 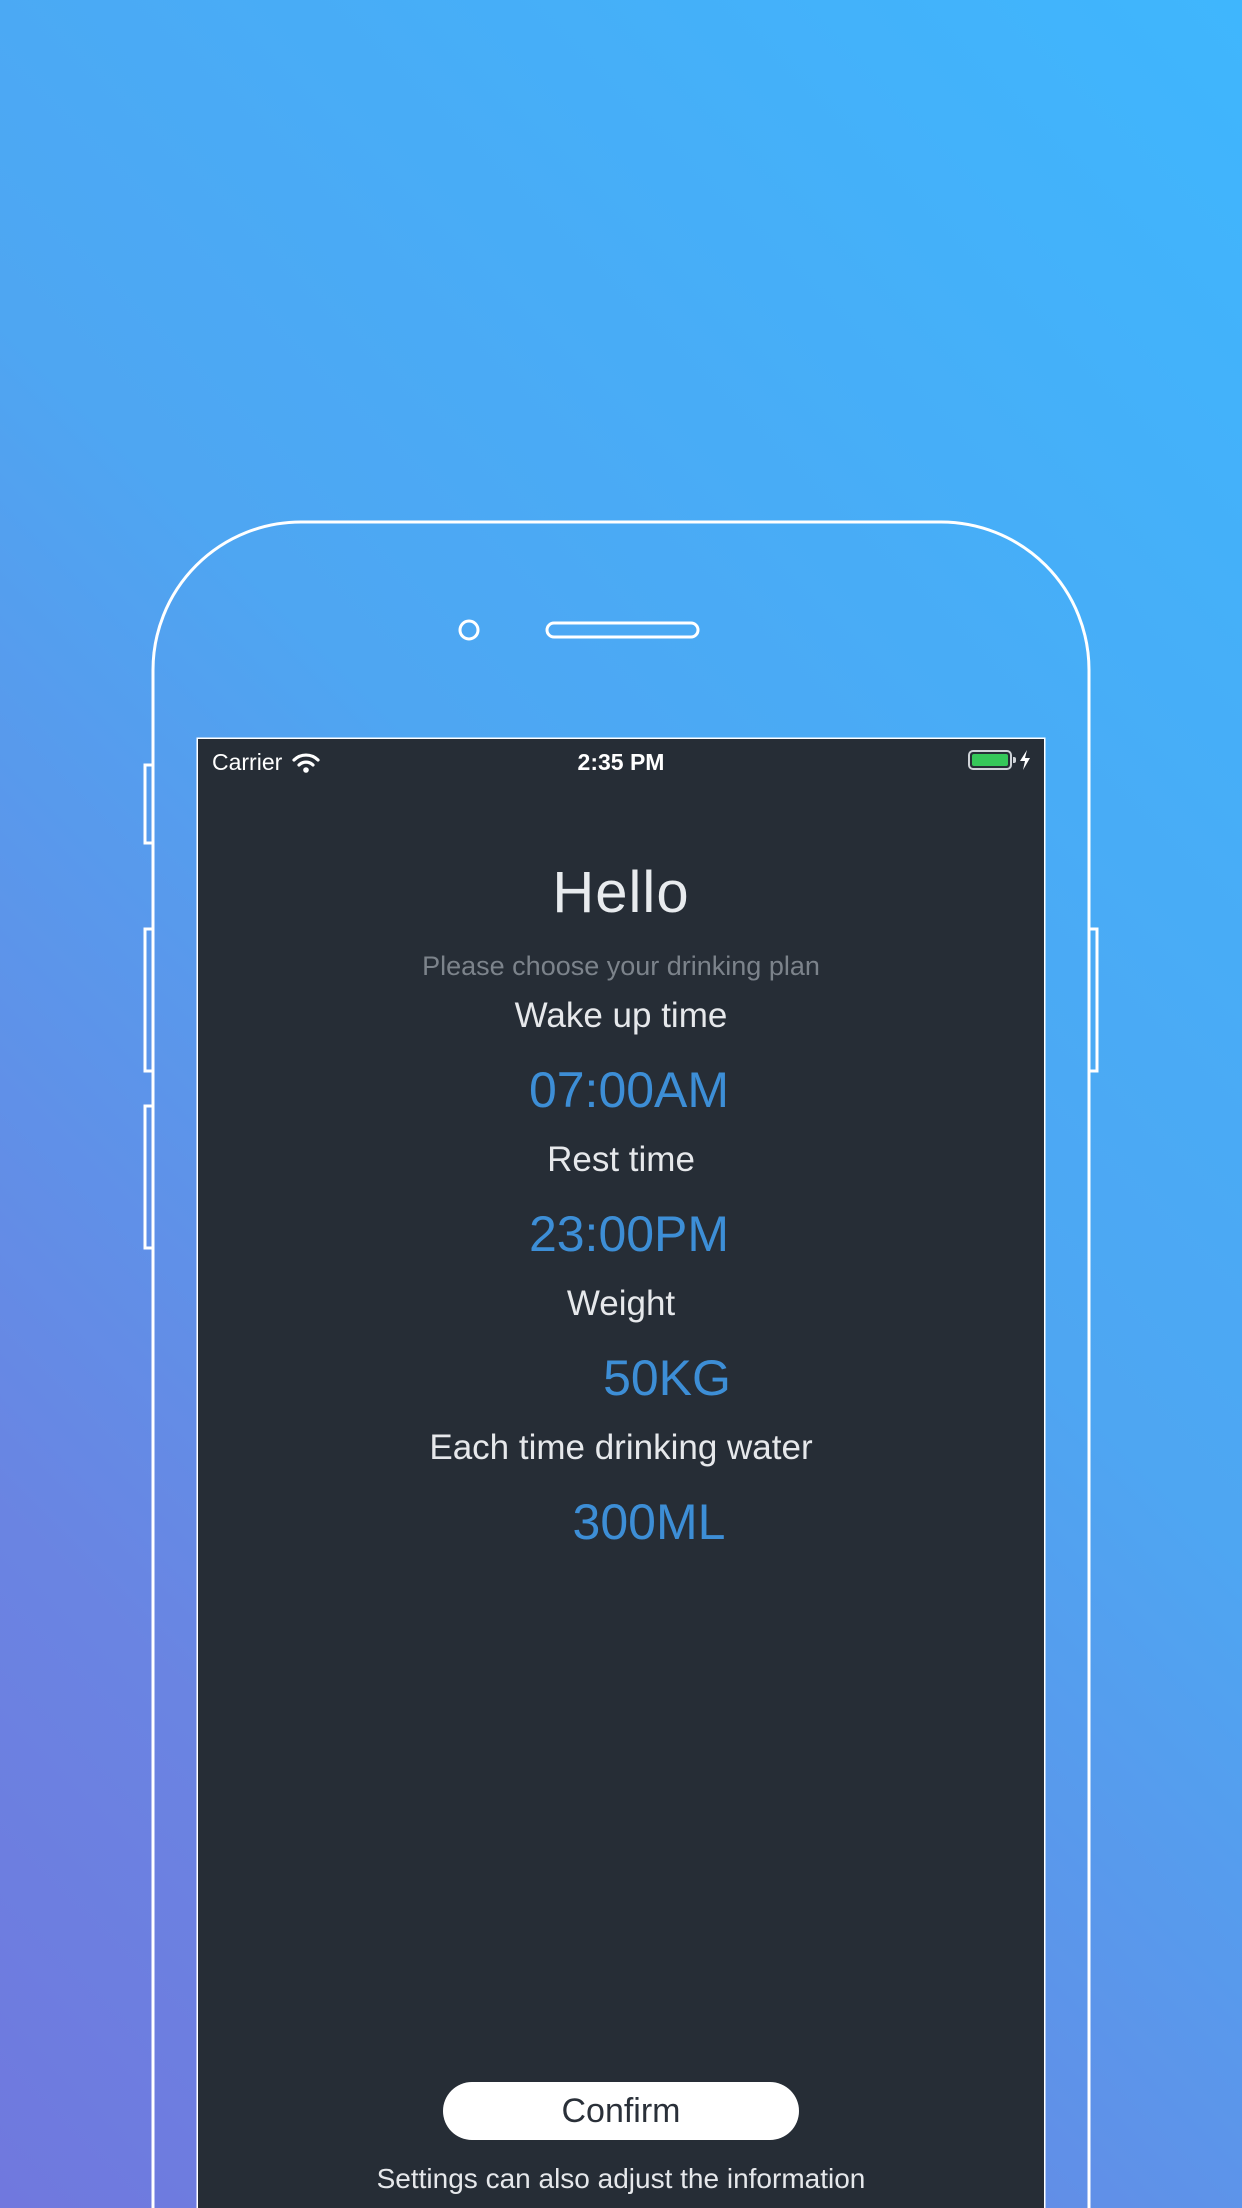 I want to click on wake-up-time-label: Wake up time, so click(x=621, y=1015).